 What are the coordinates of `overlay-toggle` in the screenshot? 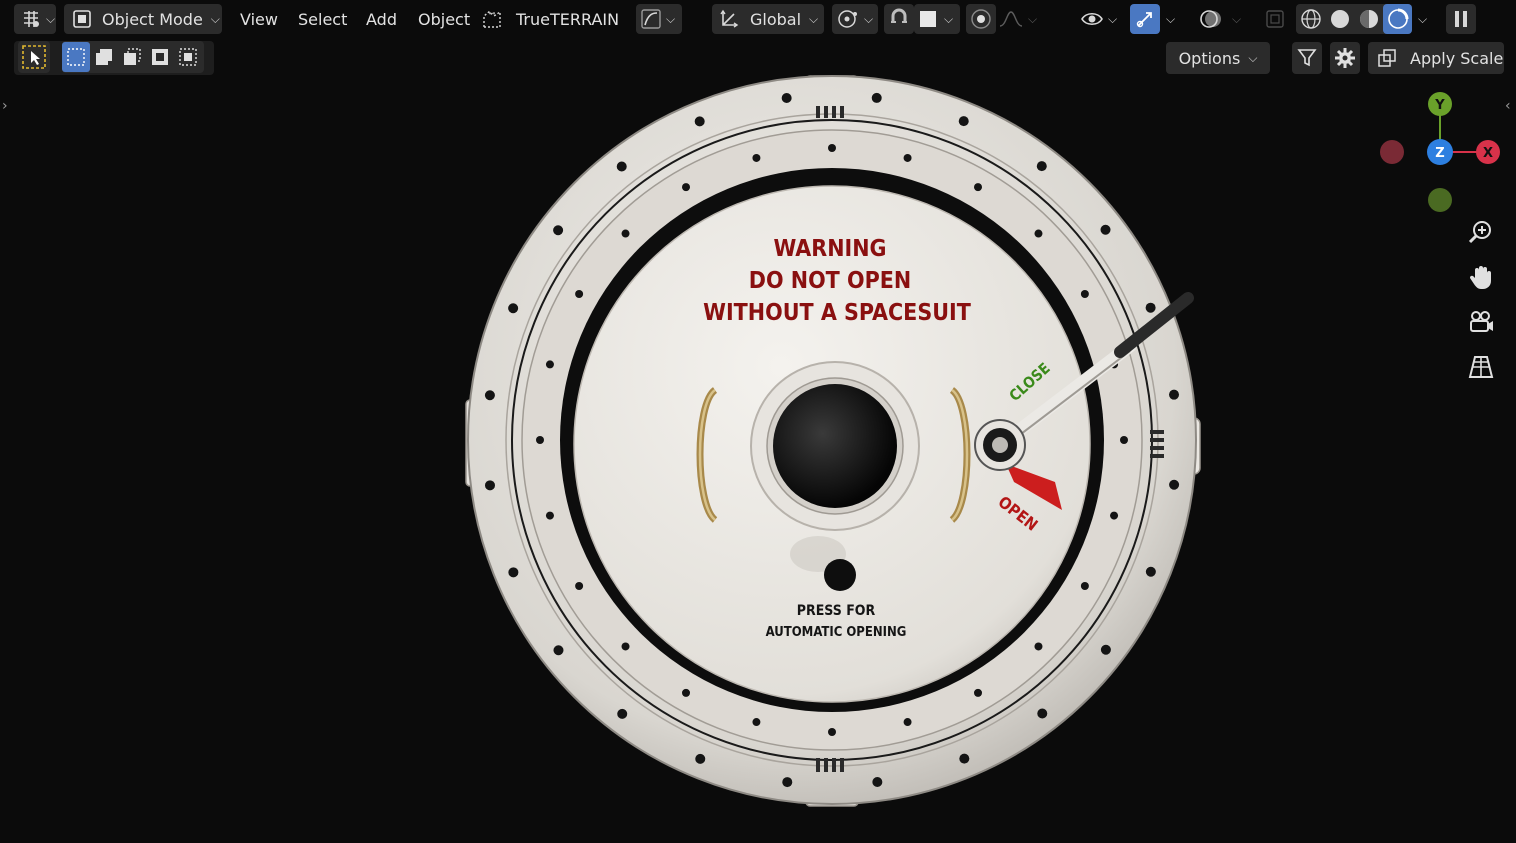 It's located at (1211, 19).